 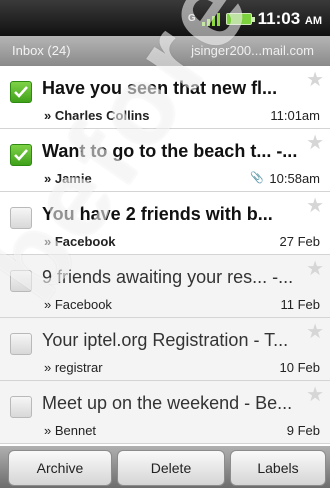 I want to click on status-bar: G 11:03 AM, so click(x=165, y=18).